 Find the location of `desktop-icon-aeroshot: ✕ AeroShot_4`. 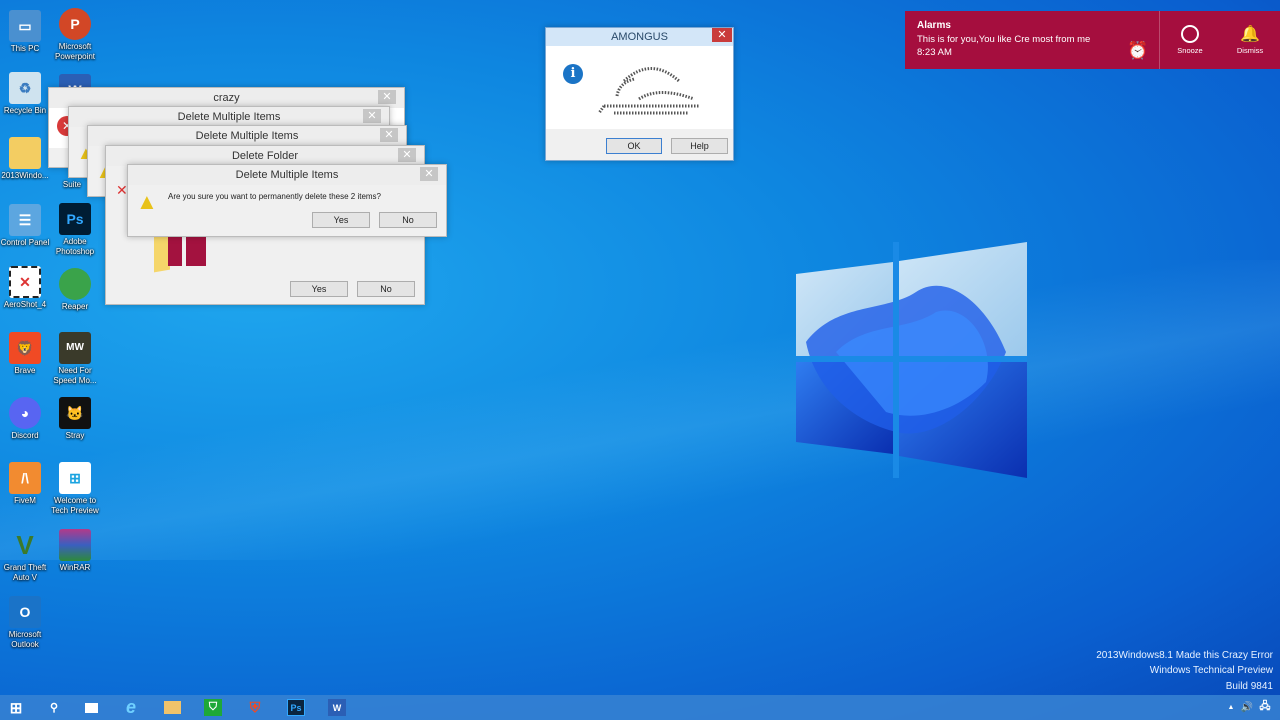

desktop-icon-aeroshot: ✕ AeroShot_4 is located at coordinates (26, 288).